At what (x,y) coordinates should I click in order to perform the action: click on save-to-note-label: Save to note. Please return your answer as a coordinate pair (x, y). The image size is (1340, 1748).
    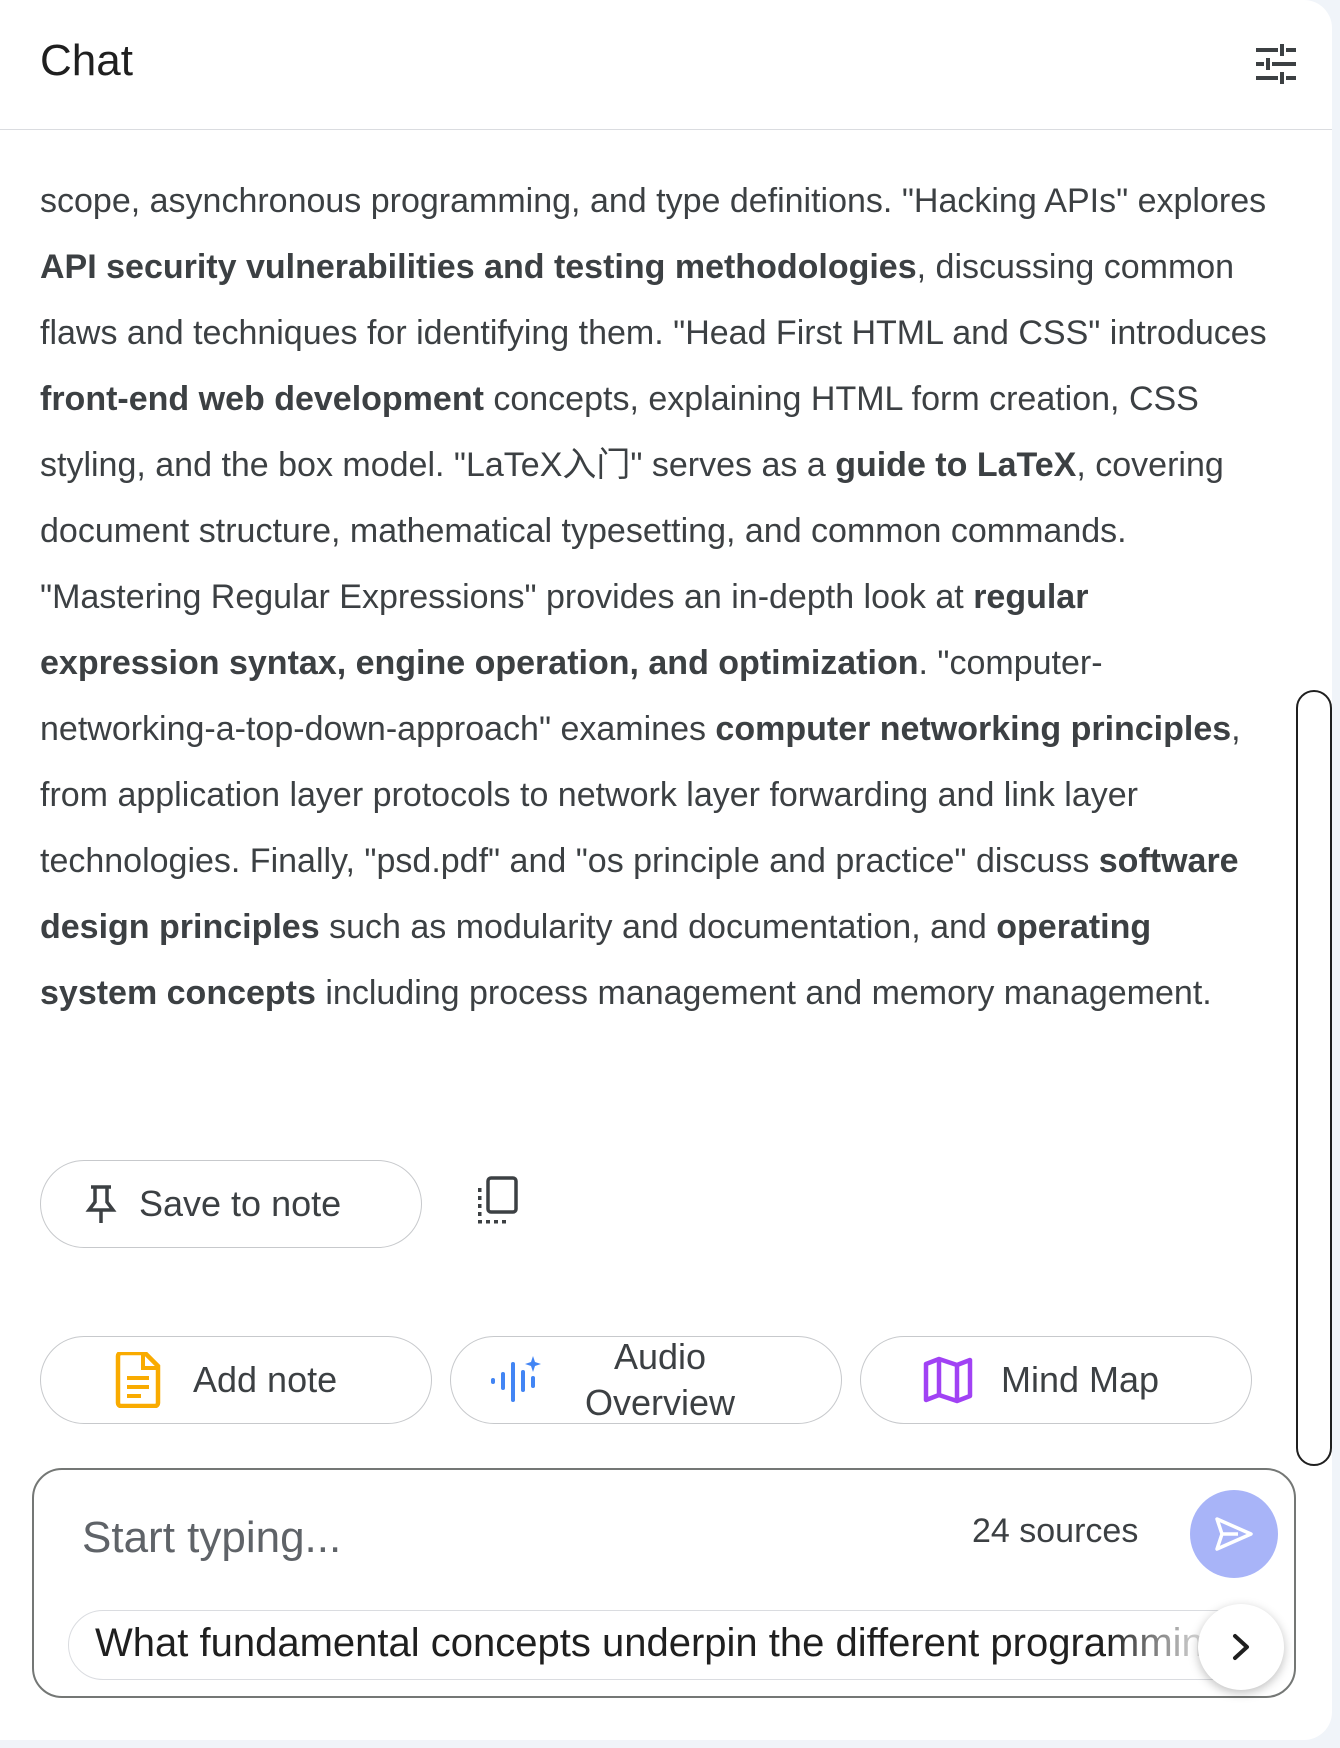
    Looking at the image, I should click on (240, 1203).